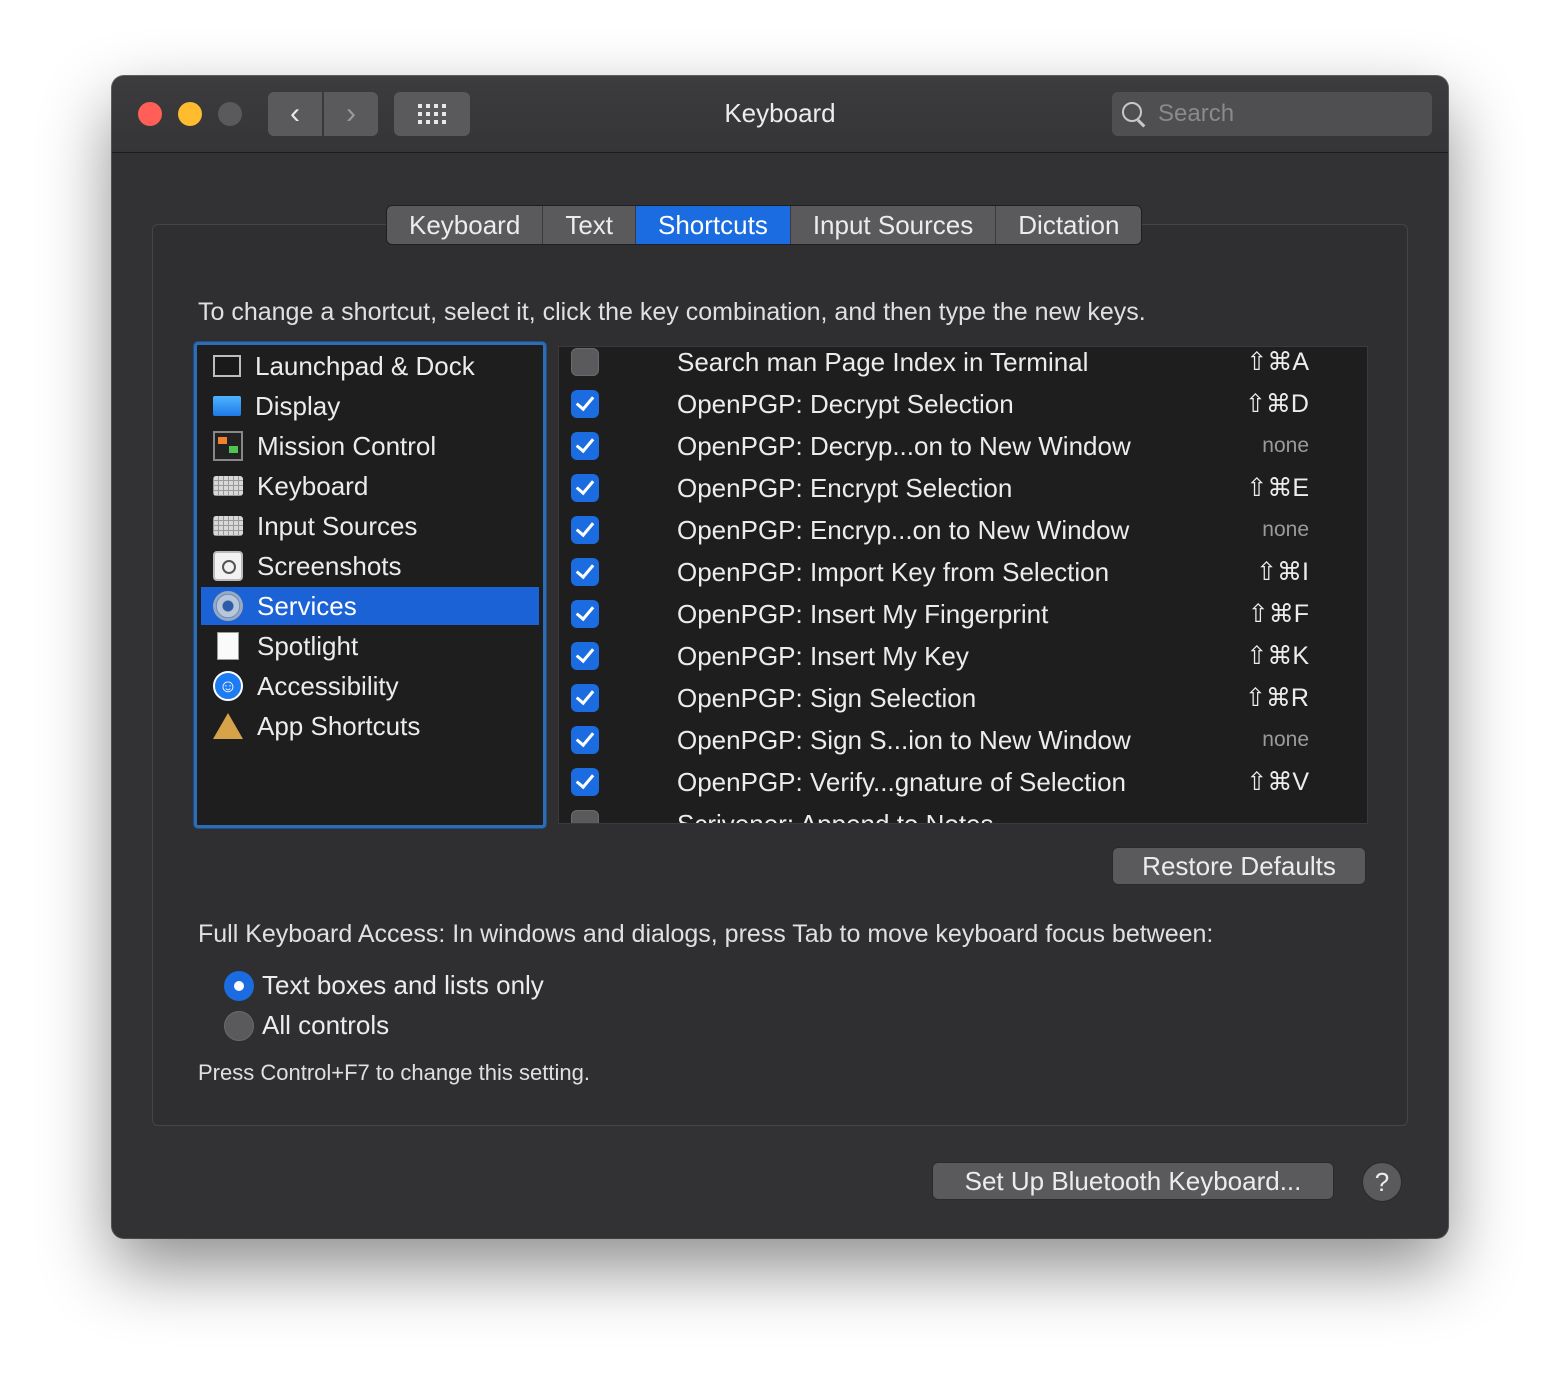  I want to click on shortcut-name: Scrivener: Append to Notes, so click(835, 816).